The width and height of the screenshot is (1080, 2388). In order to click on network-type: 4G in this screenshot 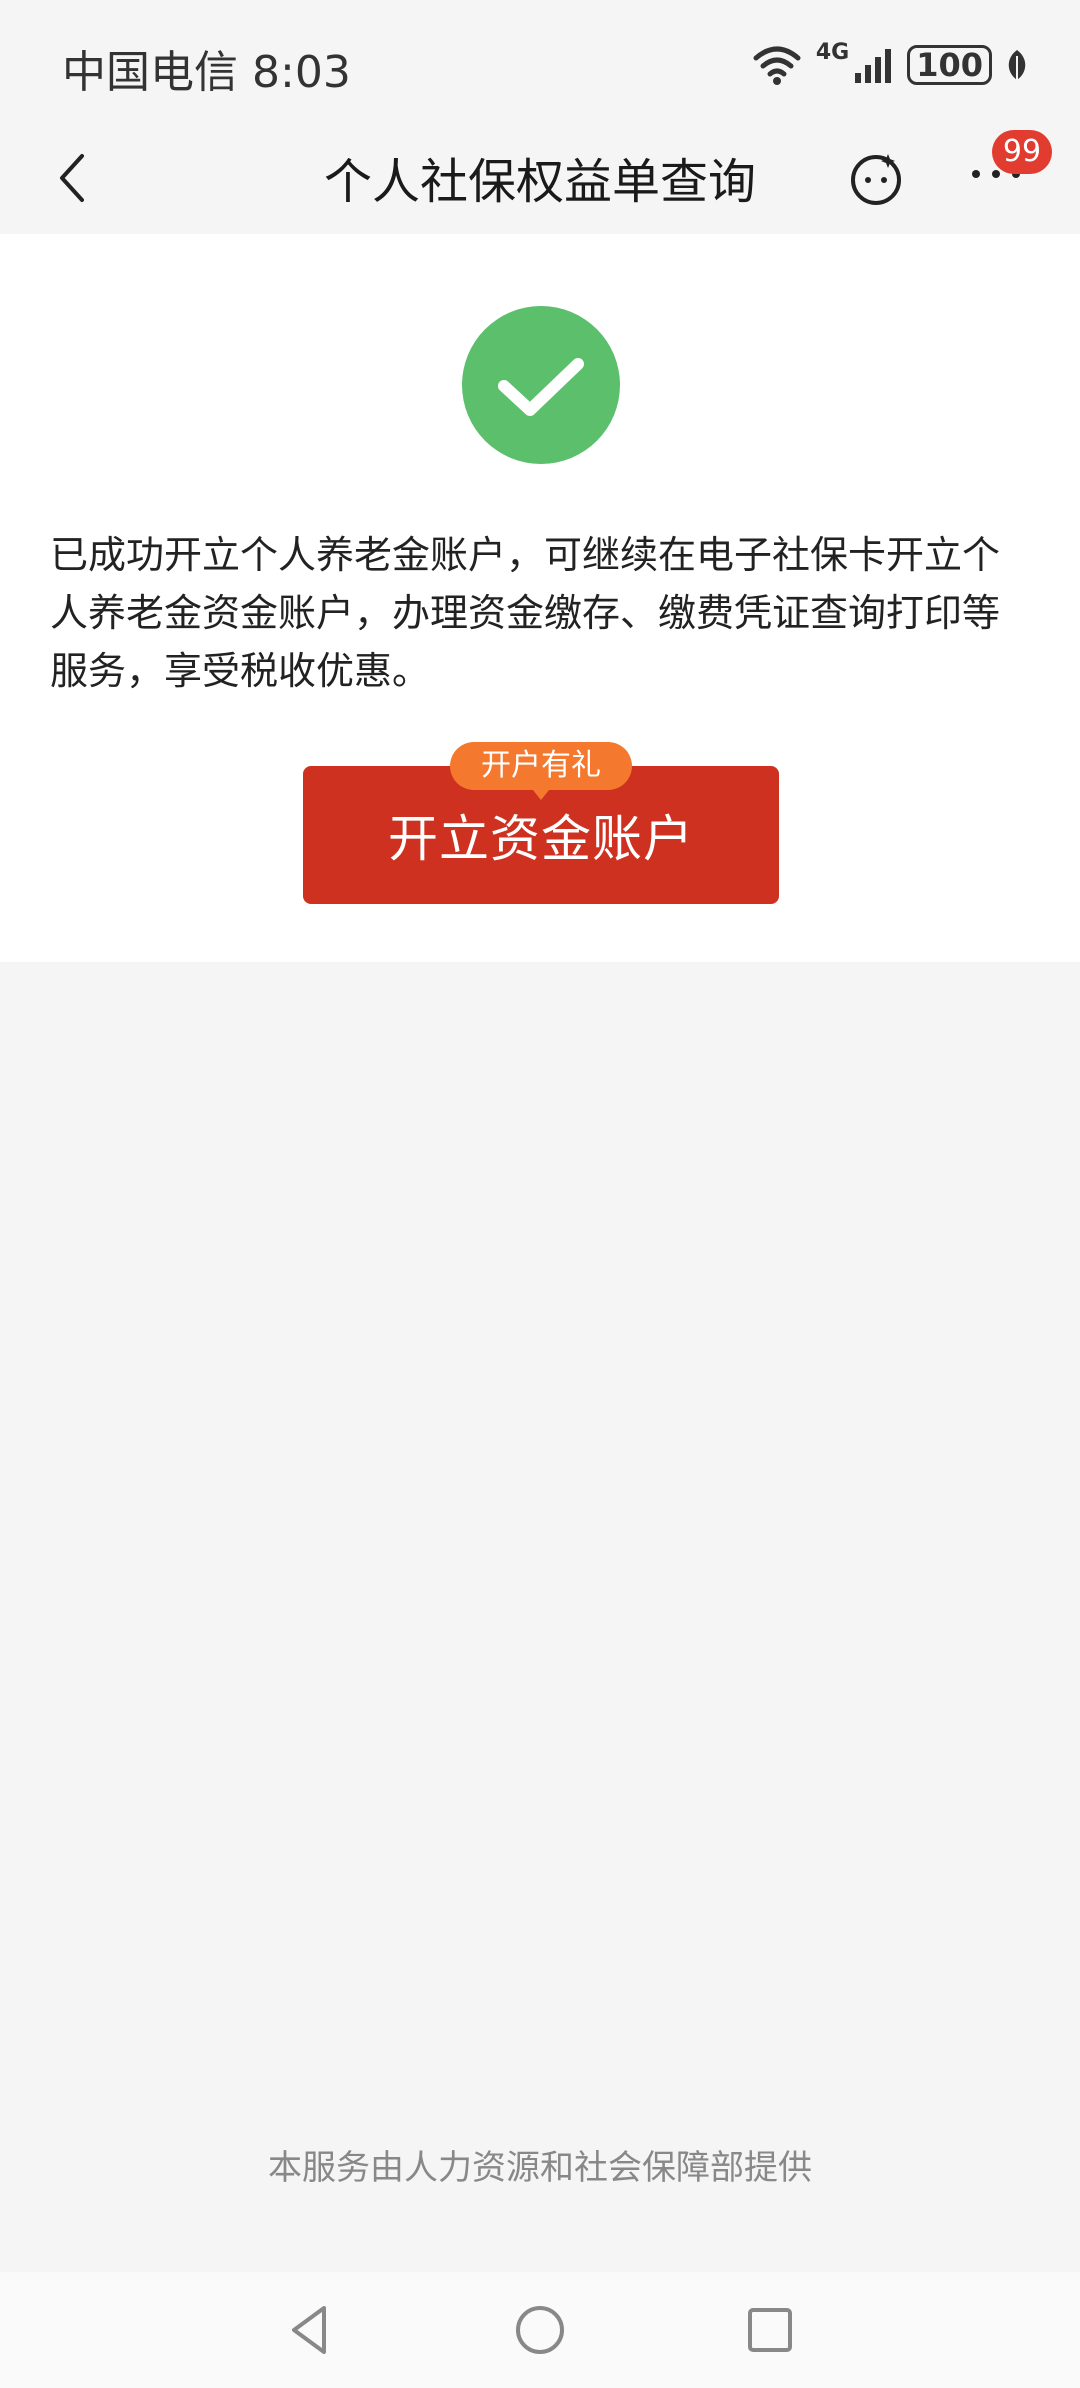, I will do `click(832, 52)`.